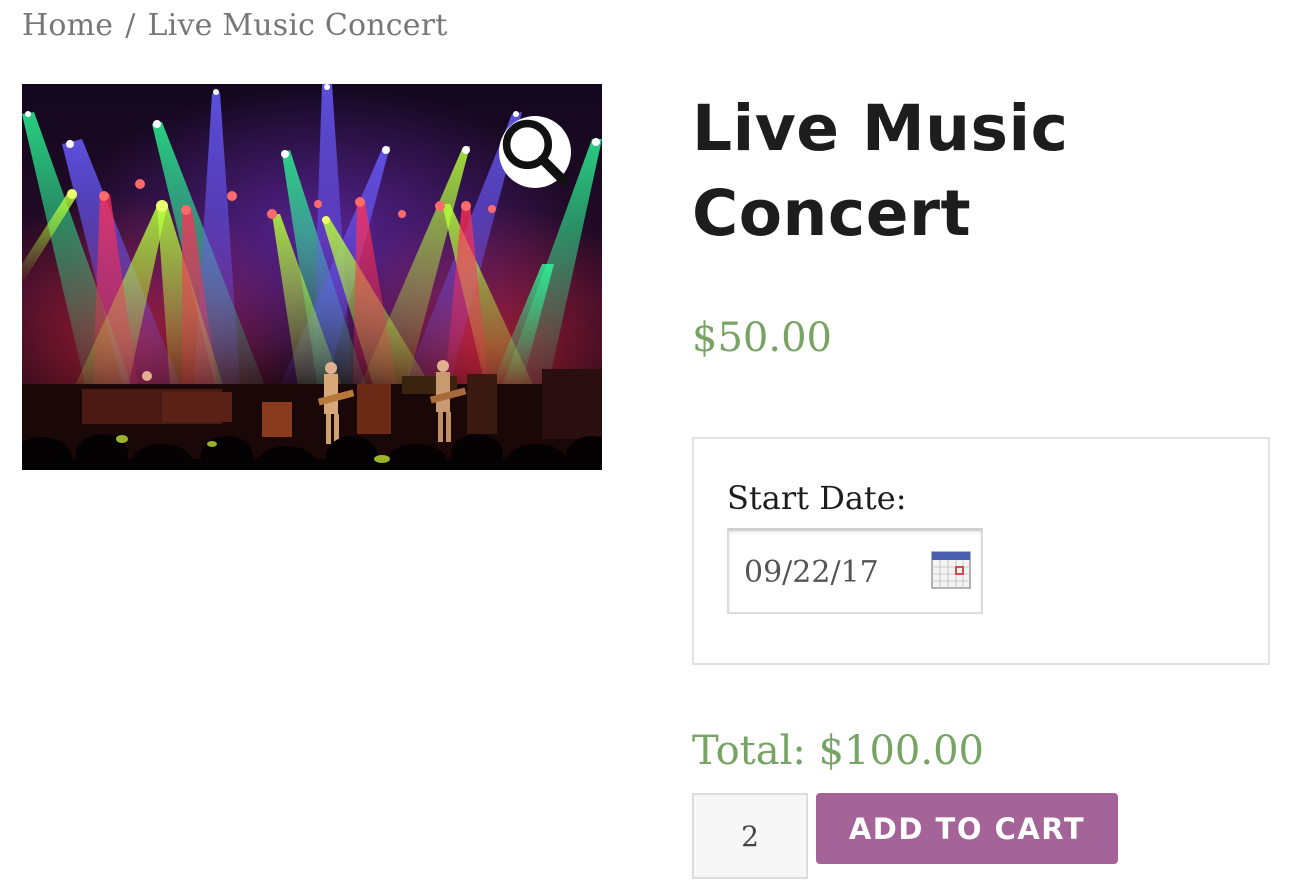 The height and width of the screenshot is (887, 1291). What do you see at coordinates (817, 498) in the screenshot?
I see `start-date-label: Start Date:` at bounding box center [817, 498].